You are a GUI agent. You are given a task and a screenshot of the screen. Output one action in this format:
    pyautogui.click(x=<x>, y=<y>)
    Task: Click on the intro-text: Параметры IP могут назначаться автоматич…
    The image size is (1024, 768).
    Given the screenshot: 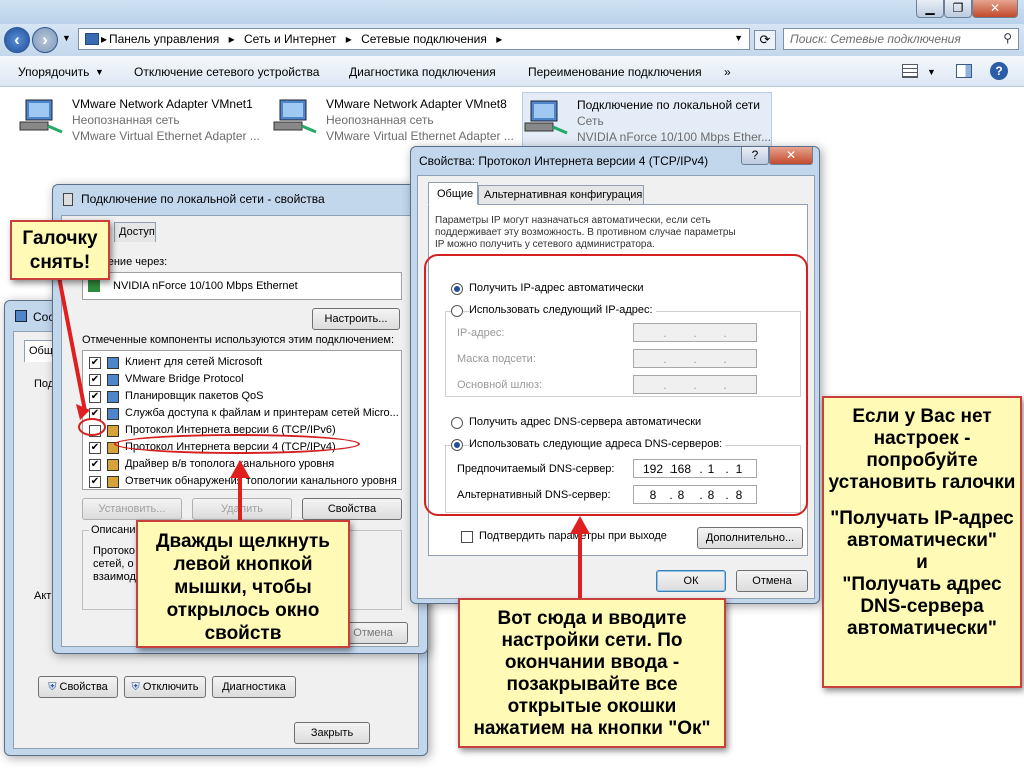 What is the action you would take?
    pyautogui.click(x=585, y=232)
    